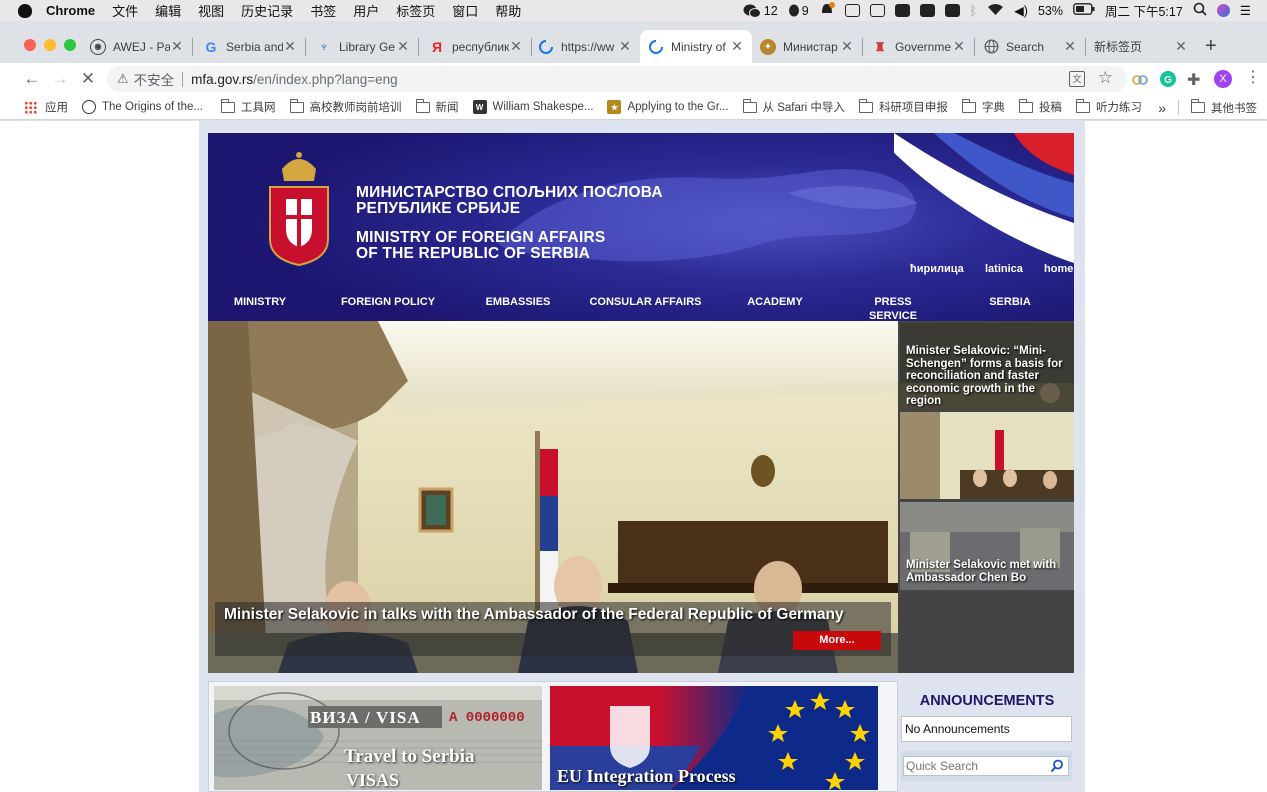  I want to click on menu-window: 窗口, so click(465, 10).